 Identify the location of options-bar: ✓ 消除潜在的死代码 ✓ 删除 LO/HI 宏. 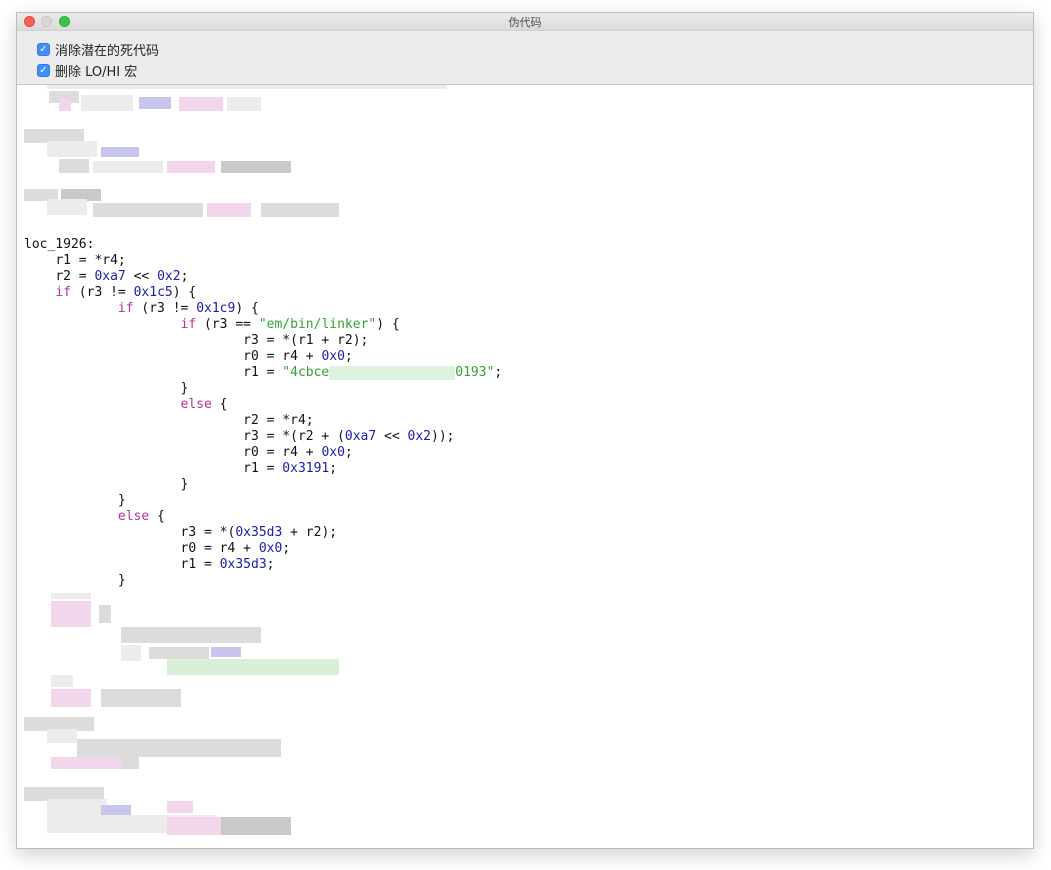
(525, 58).